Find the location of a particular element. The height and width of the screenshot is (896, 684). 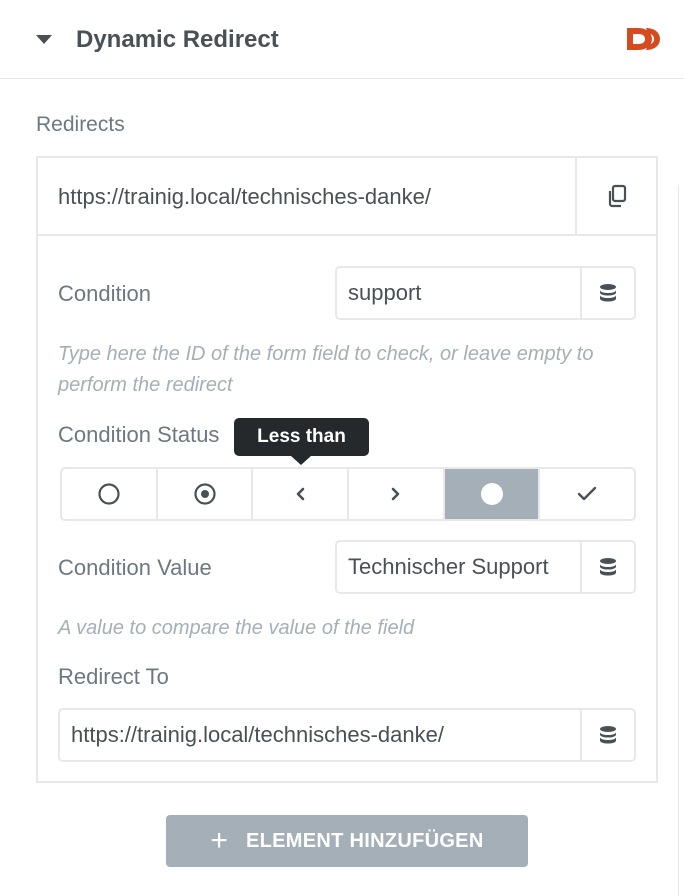

scrollbar is located at coordinates (681, 540).